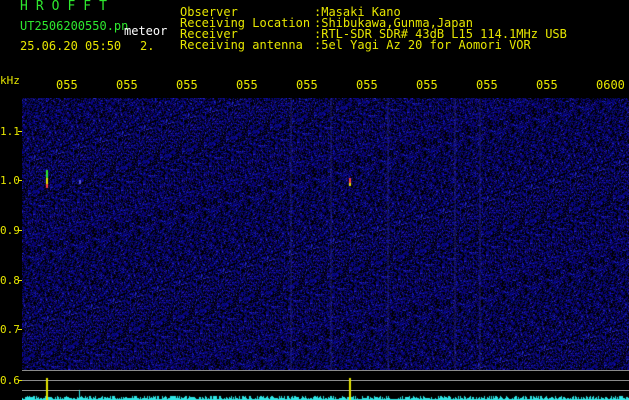 Image resolution: width=629 pixels, height=400 pixels. I want to click on y-tick-label: 0.8, so click(10, 280).